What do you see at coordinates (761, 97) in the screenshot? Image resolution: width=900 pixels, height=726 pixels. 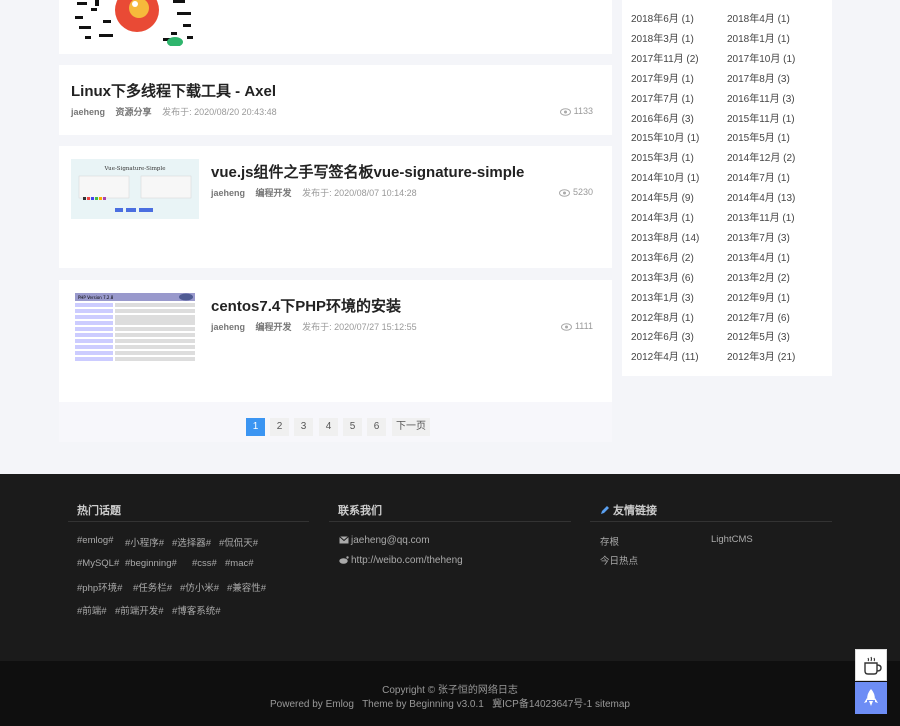 I see `archive-item: 2016年11月 (3)` at bounding box center [761, 97].